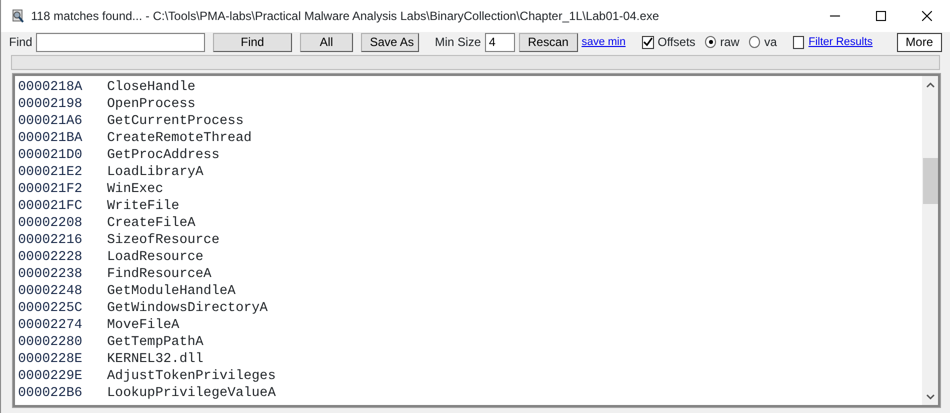 The width and height of the screenshot is (950, 413). Describe the element at coordinates (143, 206) in the screenshot. I see `string-text: WriteFile` at that location.